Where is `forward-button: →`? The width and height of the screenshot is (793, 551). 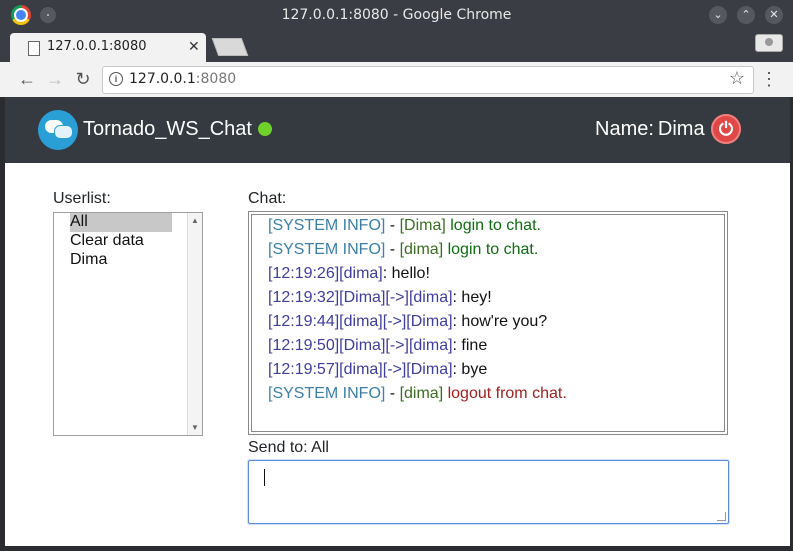 forward-button: → is located at coordinates (55, 79).